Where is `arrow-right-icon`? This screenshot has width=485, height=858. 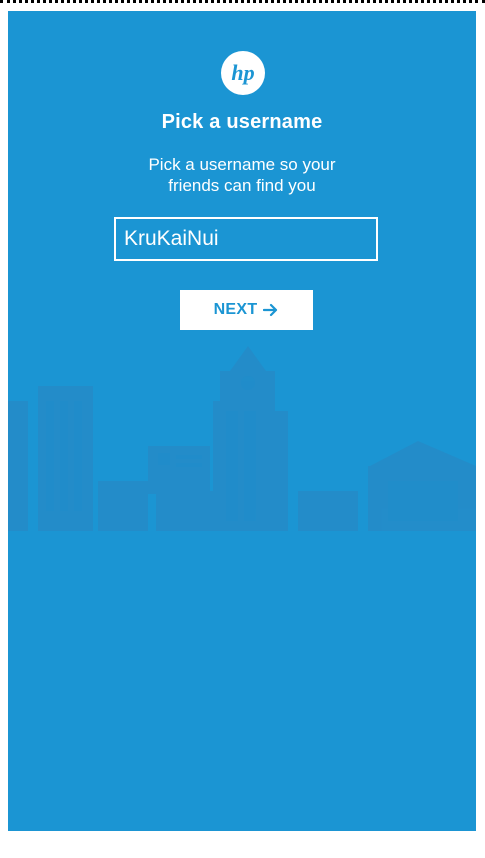 arrow-right-icon is located at coordinates (270, 310).